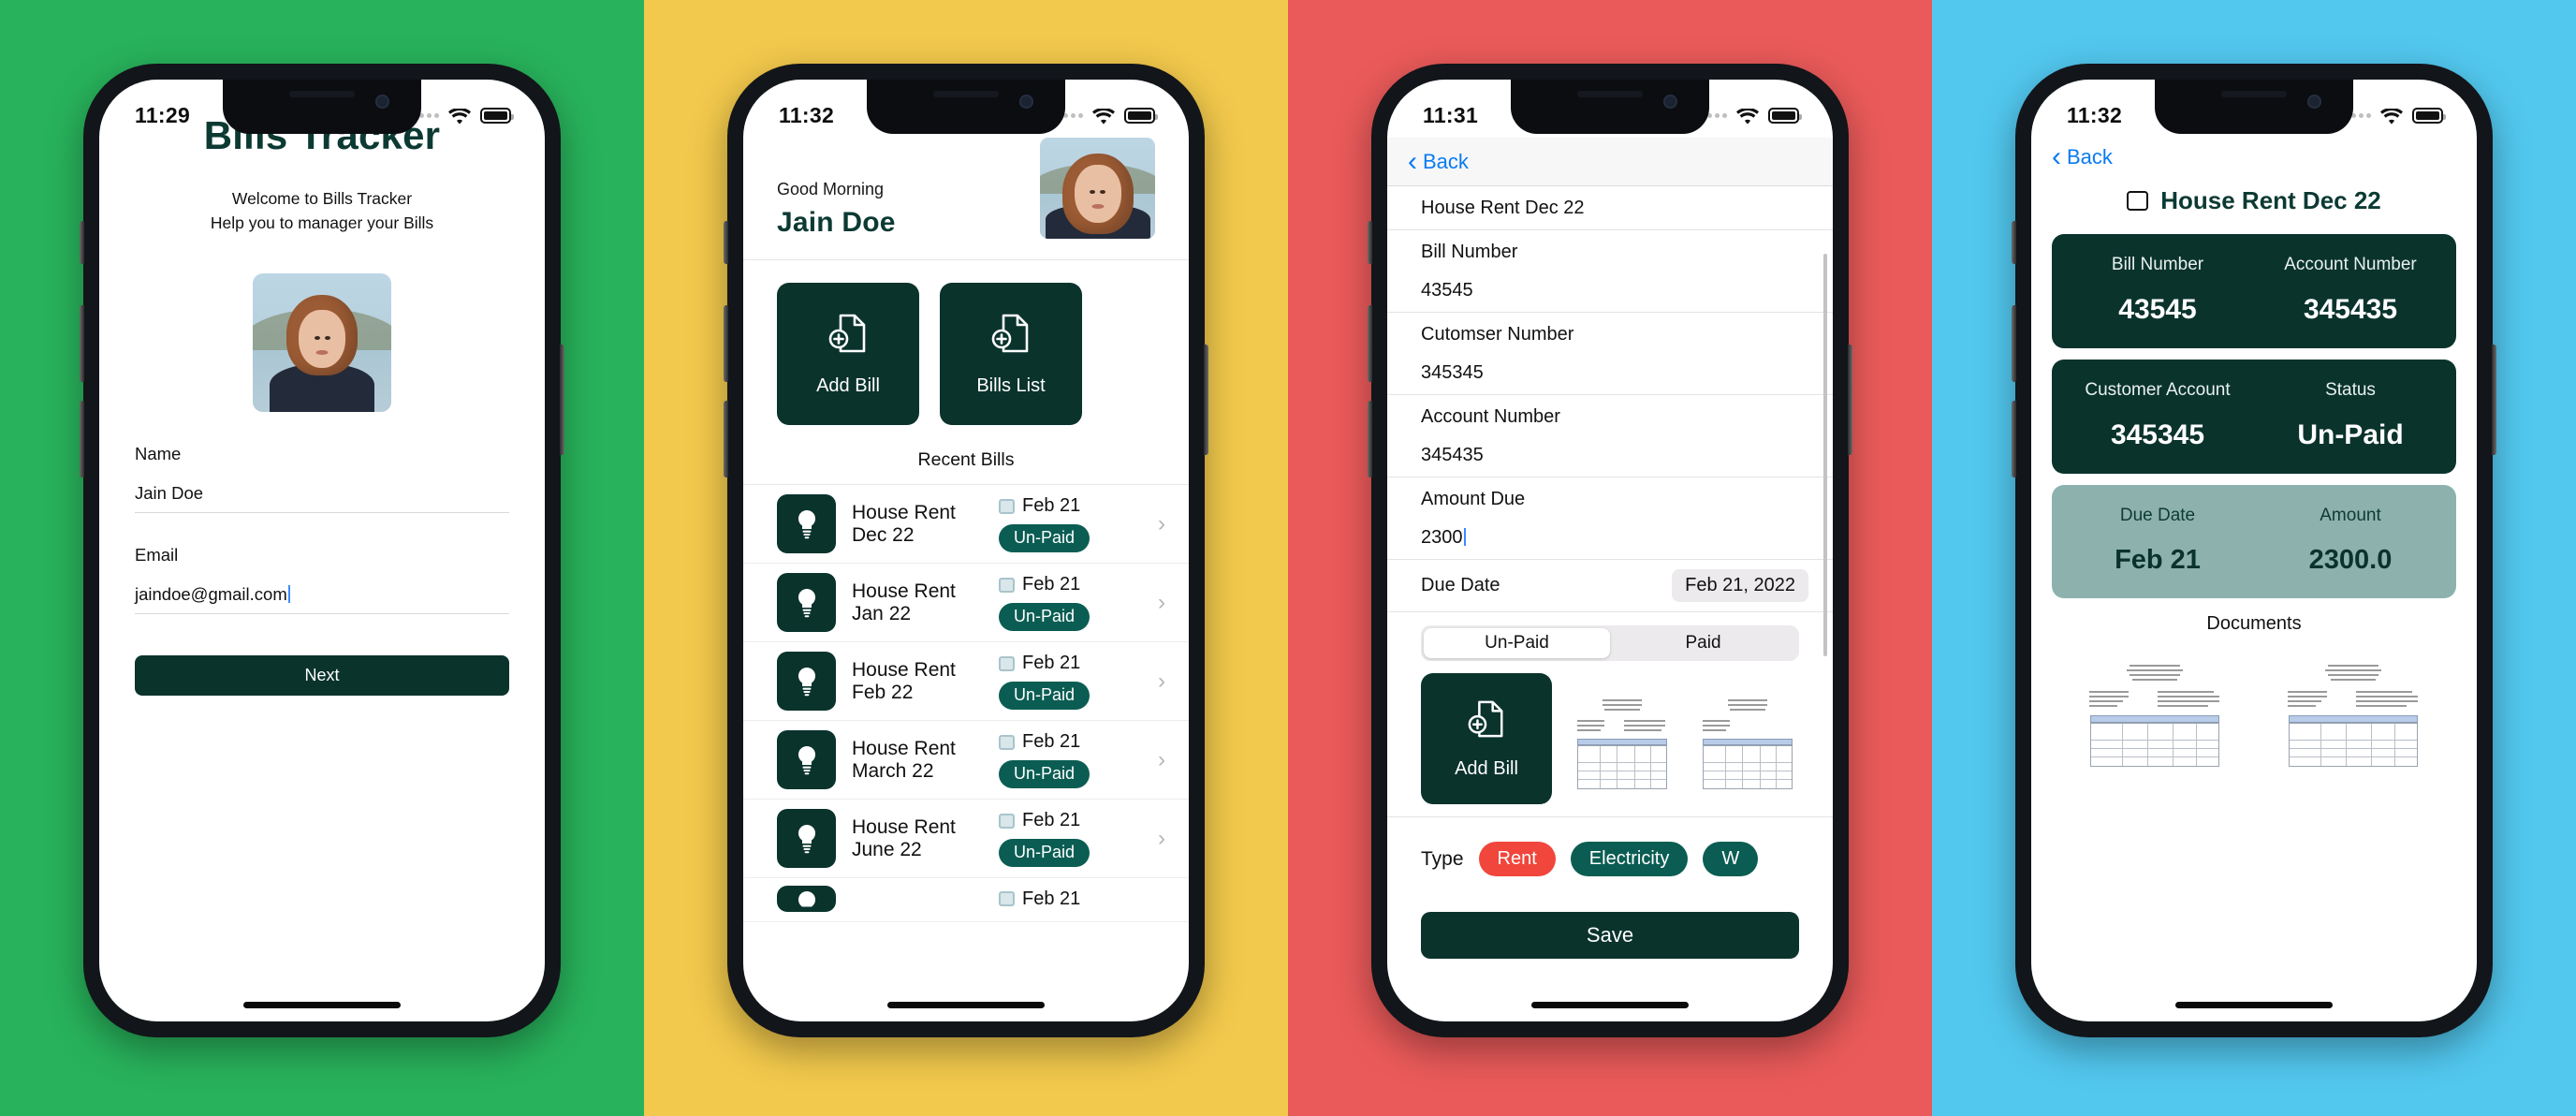 This screenshot has height=1116, width=2576. I want to click on bill-number-input: 43545, so click(1610, 291).